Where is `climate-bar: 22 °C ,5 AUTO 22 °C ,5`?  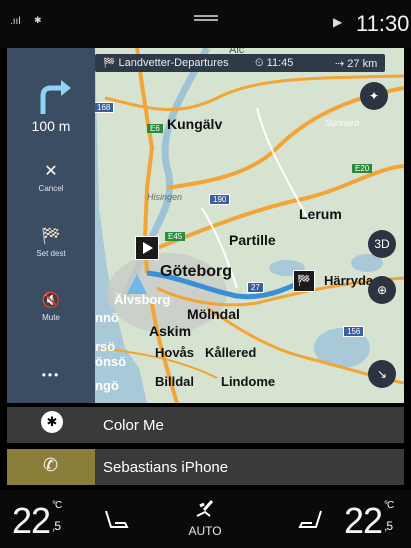 climate-bar: 22 °C ,5 AUTO 22 °C ,5 is located at coordinates (205, 519).